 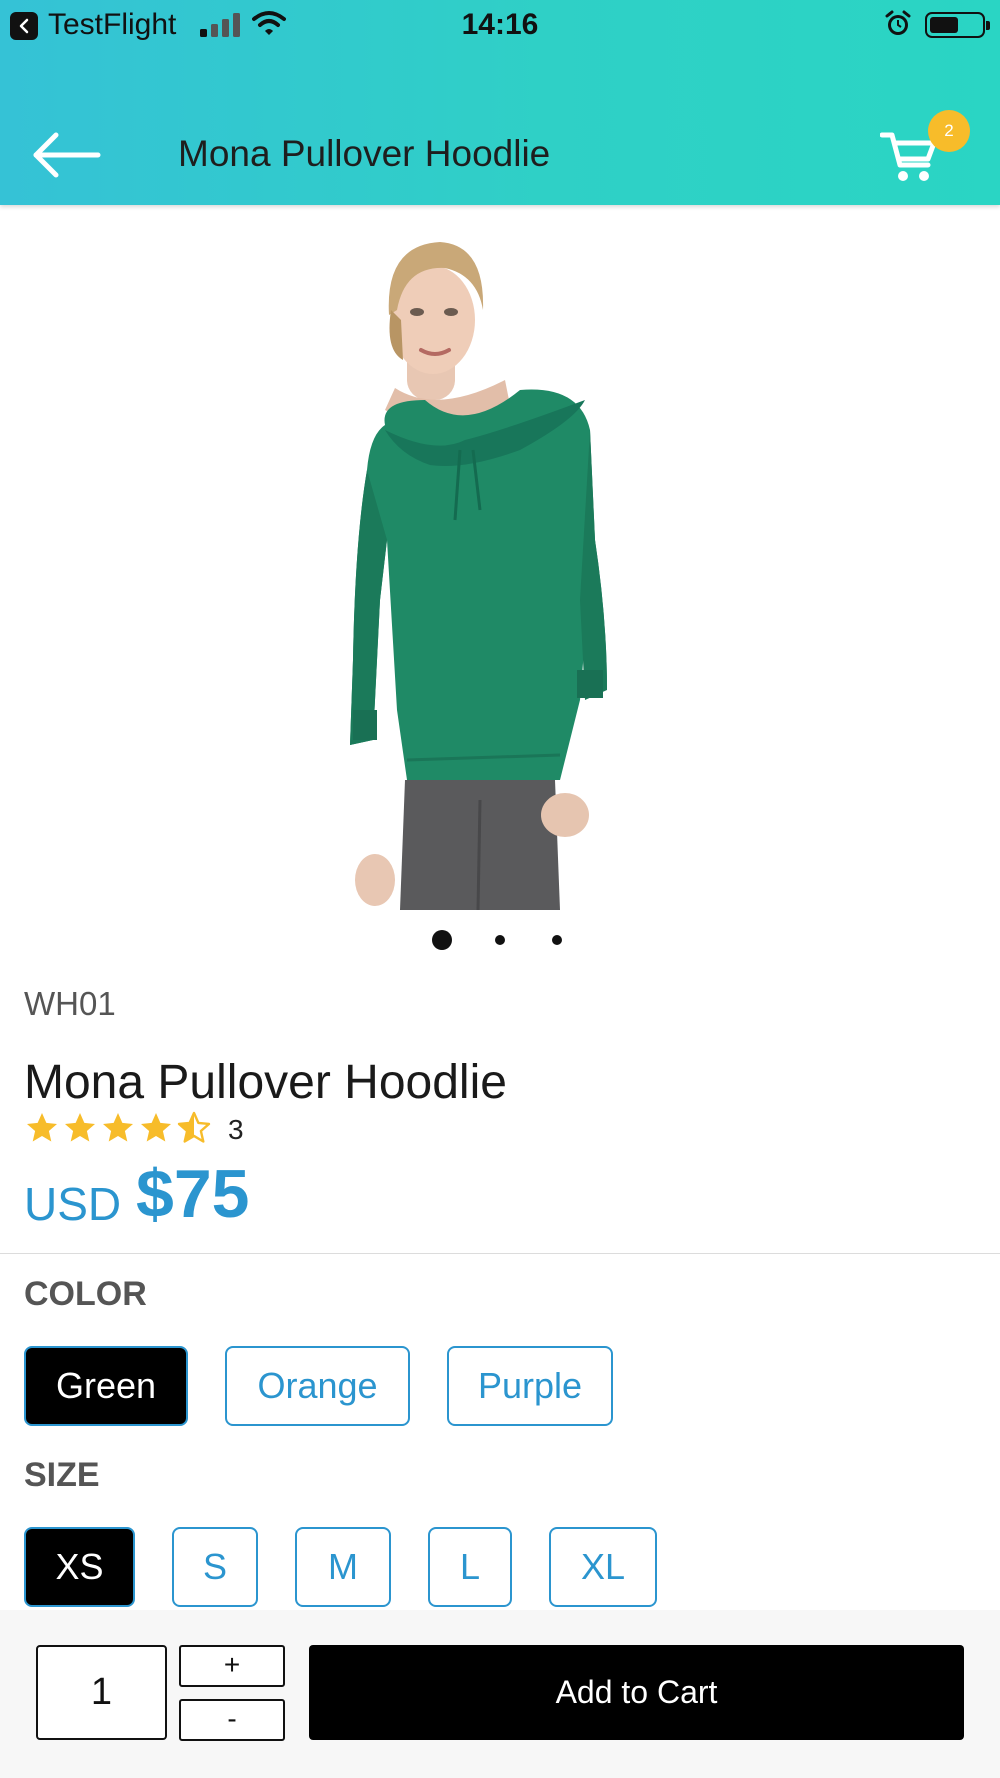 What do you see at coordinates (101, 1692) in the screenshot?
I see `quantity-input: 1` at bounding box center [101, 1692].